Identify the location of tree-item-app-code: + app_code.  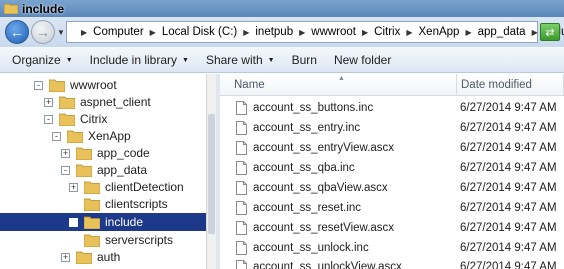
(105, 153).